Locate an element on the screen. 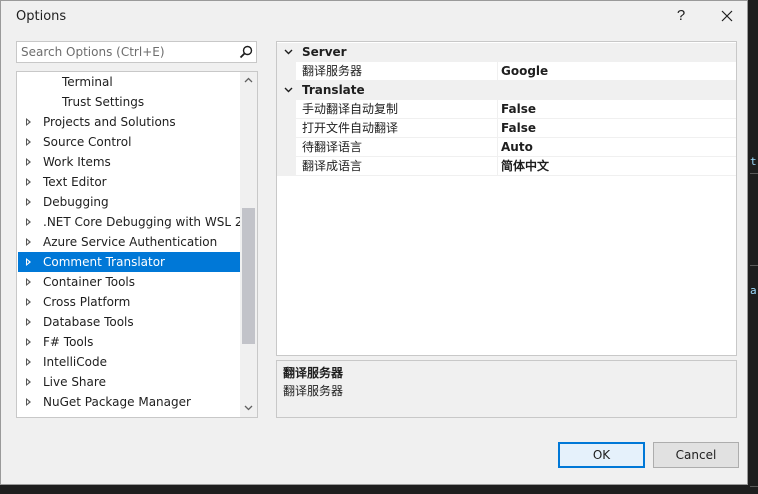 Image resolution: width=758 pixels, height=494 pixels. tree-item: Text Editor is located at coordinates (129, 182).